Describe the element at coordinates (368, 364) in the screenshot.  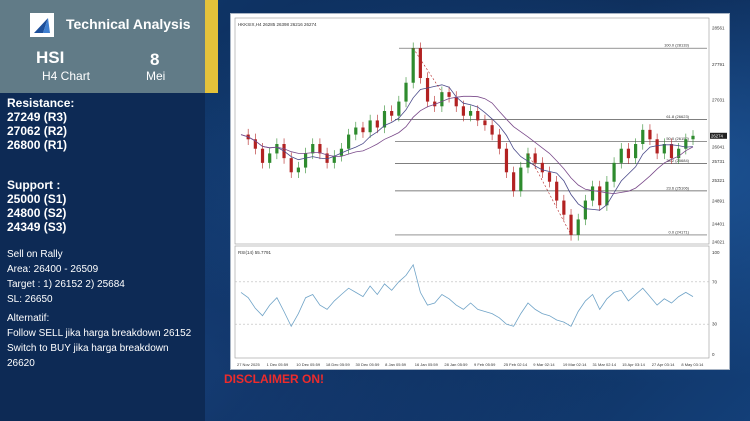
I see `x-tick-label: 30 Dec 05:59` at that location.